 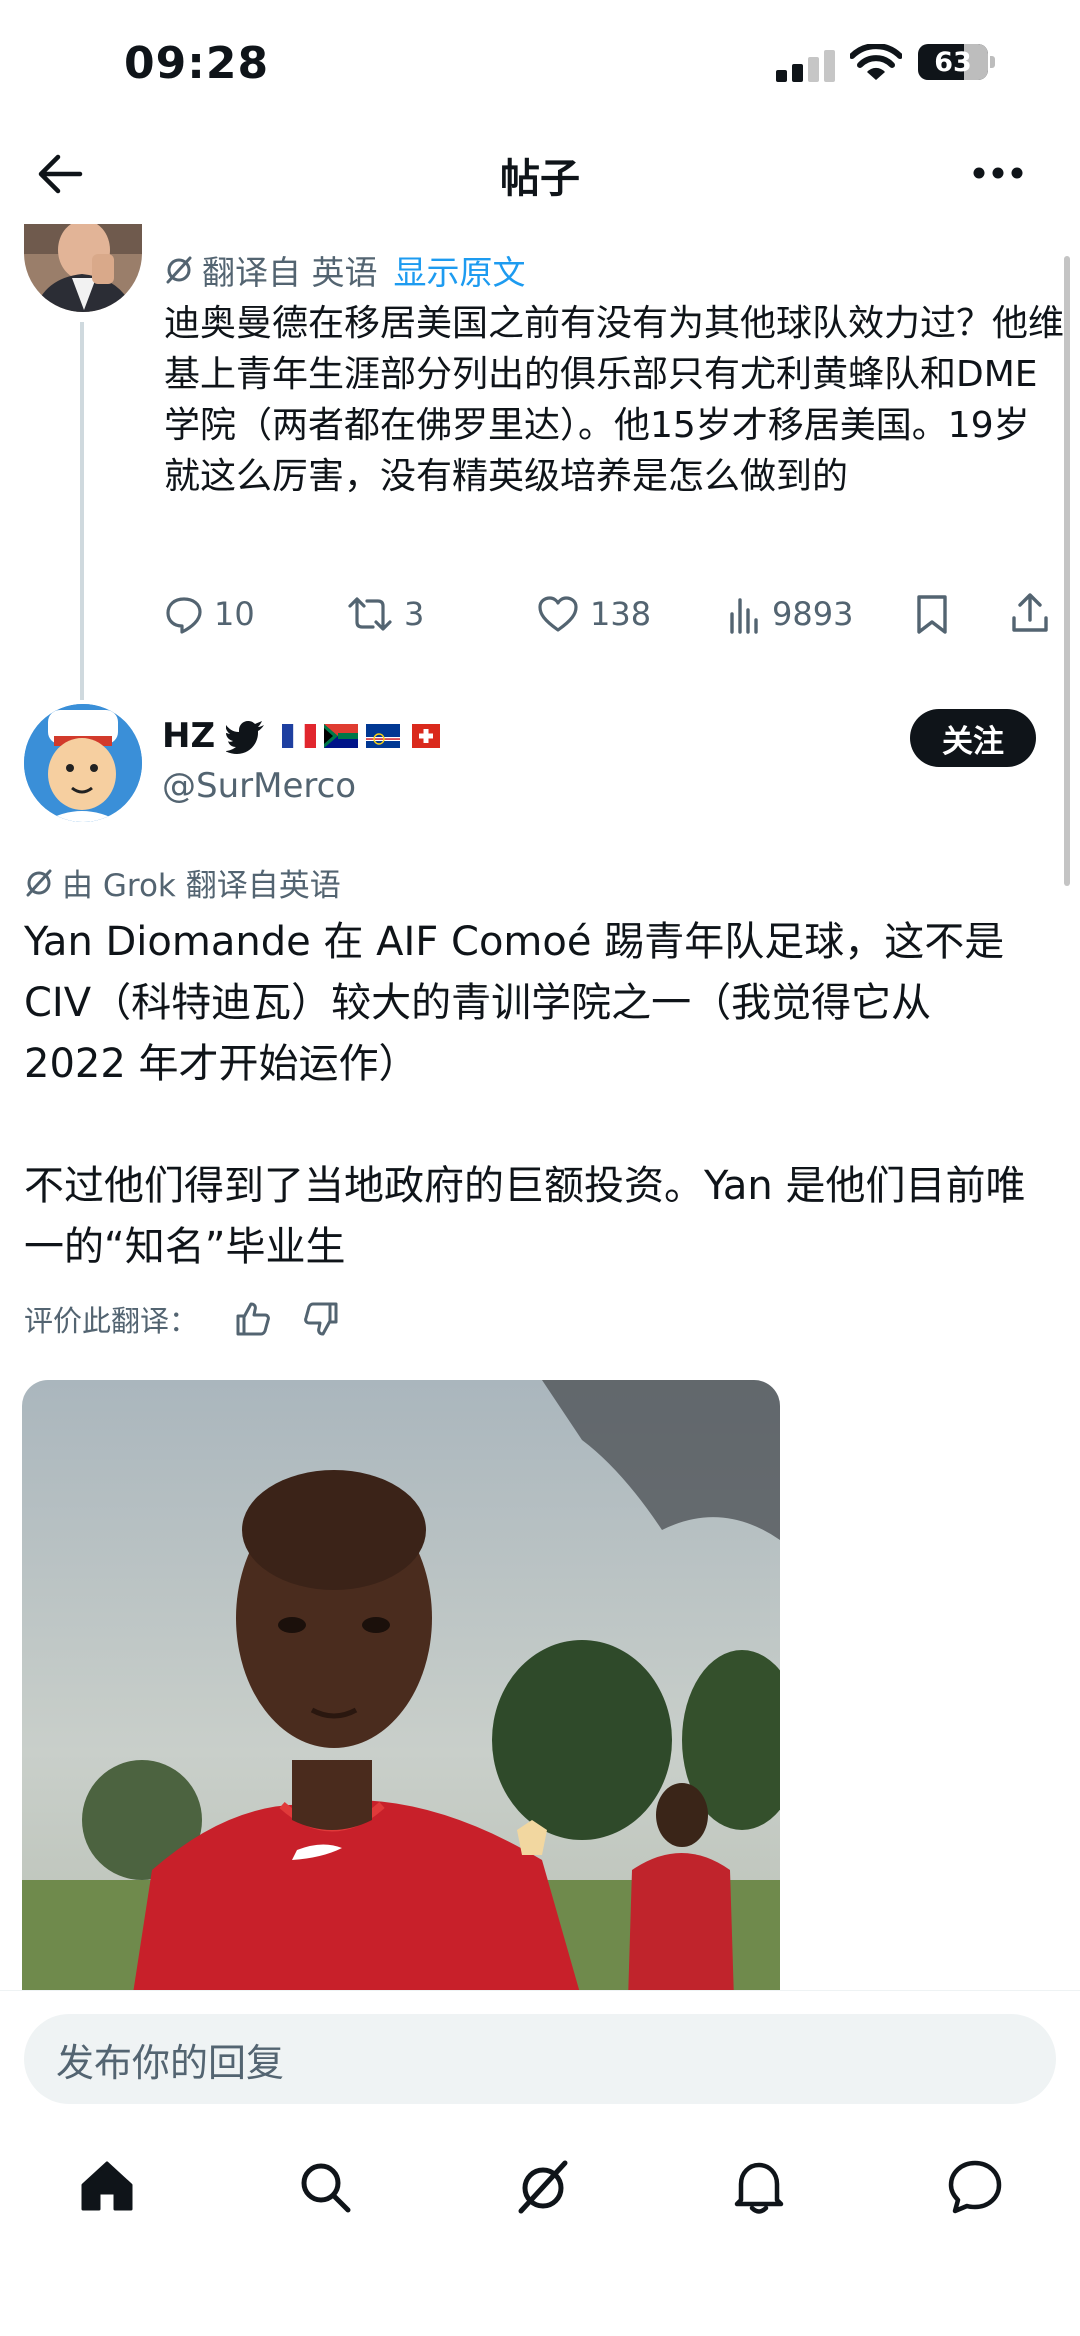 I want to click on scrollbar, so click(x=1067, y=571).